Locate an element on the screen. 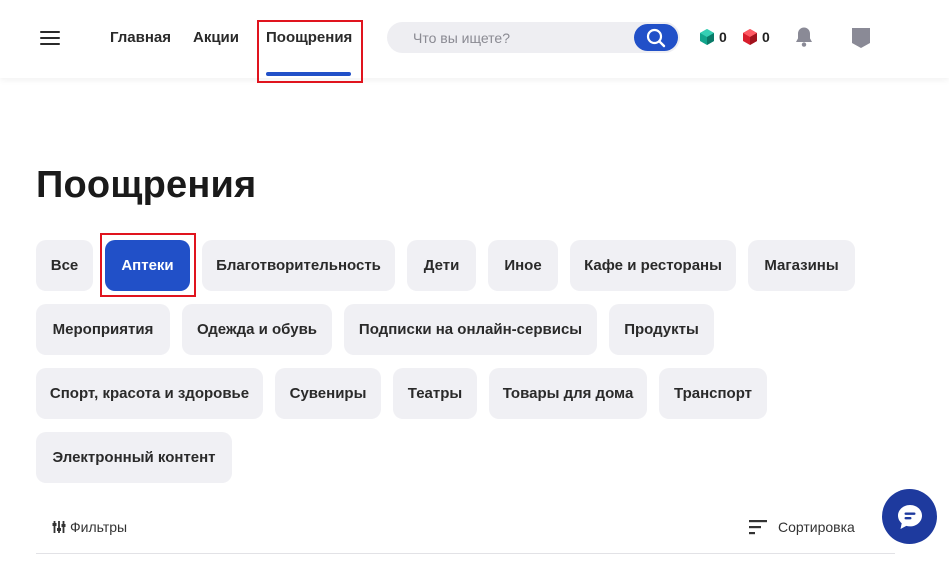 This screenshot has height=576, width=949. profile-avatar is located at coordinates (861, 40).